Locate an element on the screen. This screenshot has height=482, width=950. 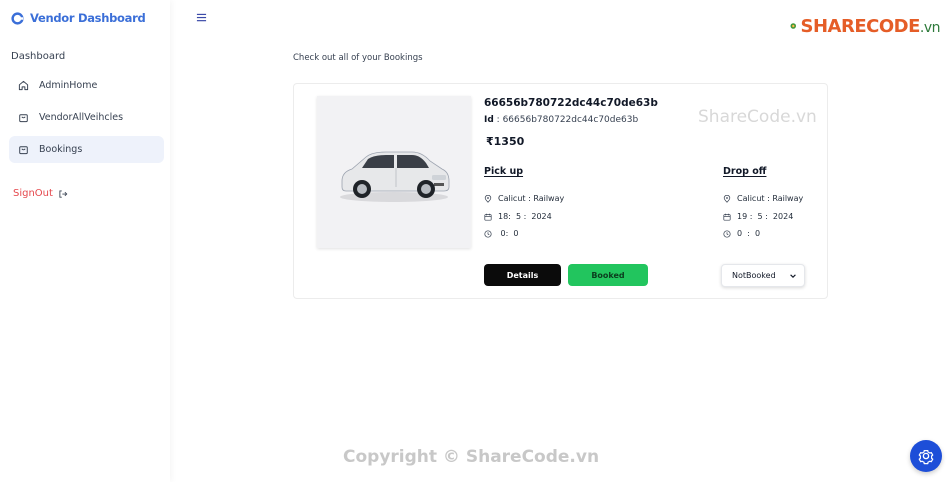
pickup-time: 0 is located at coordinates (501, 233).